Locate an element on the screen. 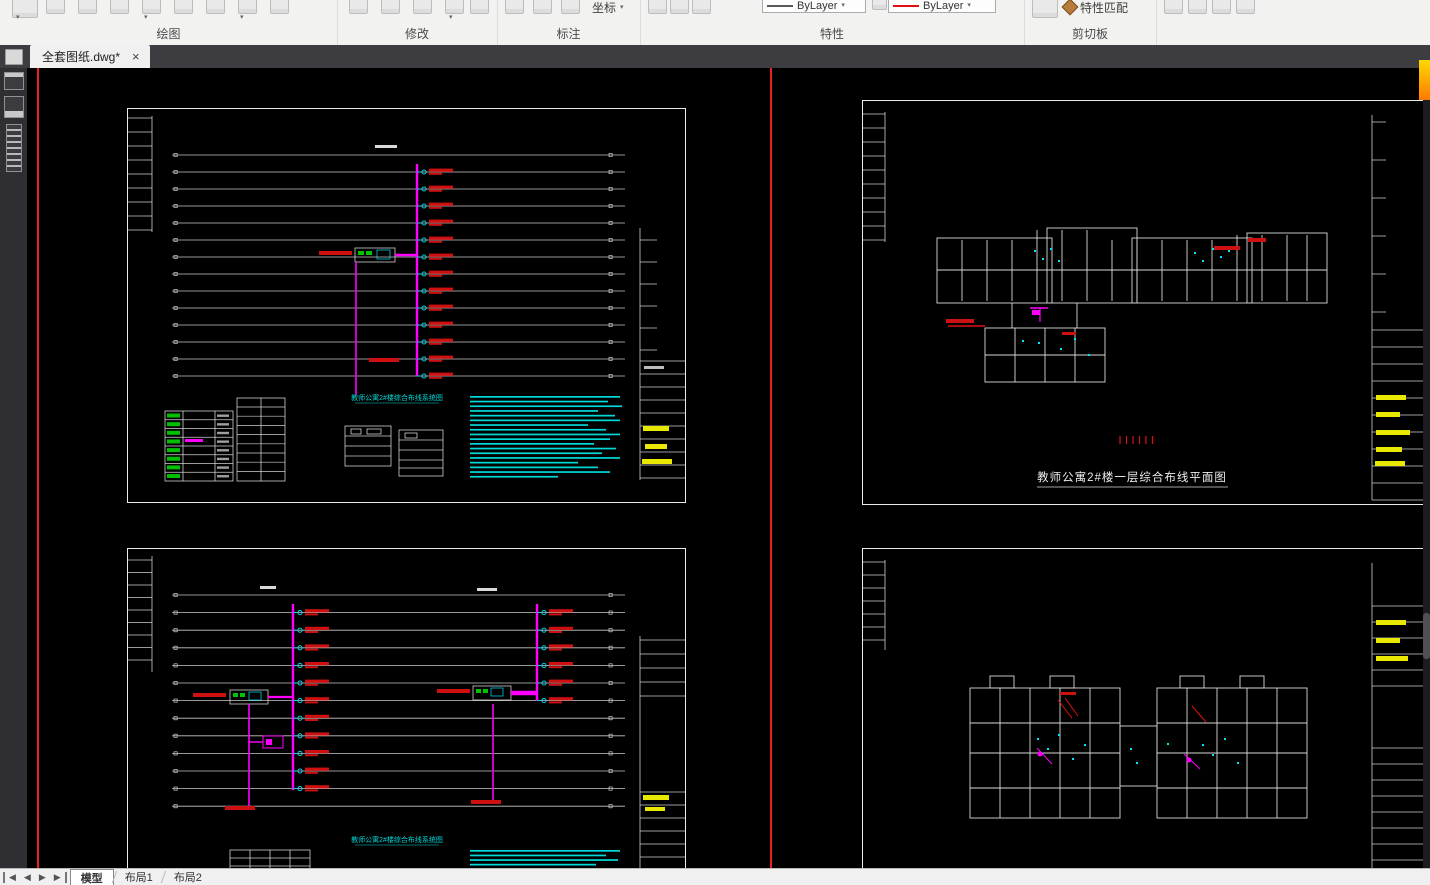  vertical-scrollbar-thumb is located at coordinates (1426, 636).